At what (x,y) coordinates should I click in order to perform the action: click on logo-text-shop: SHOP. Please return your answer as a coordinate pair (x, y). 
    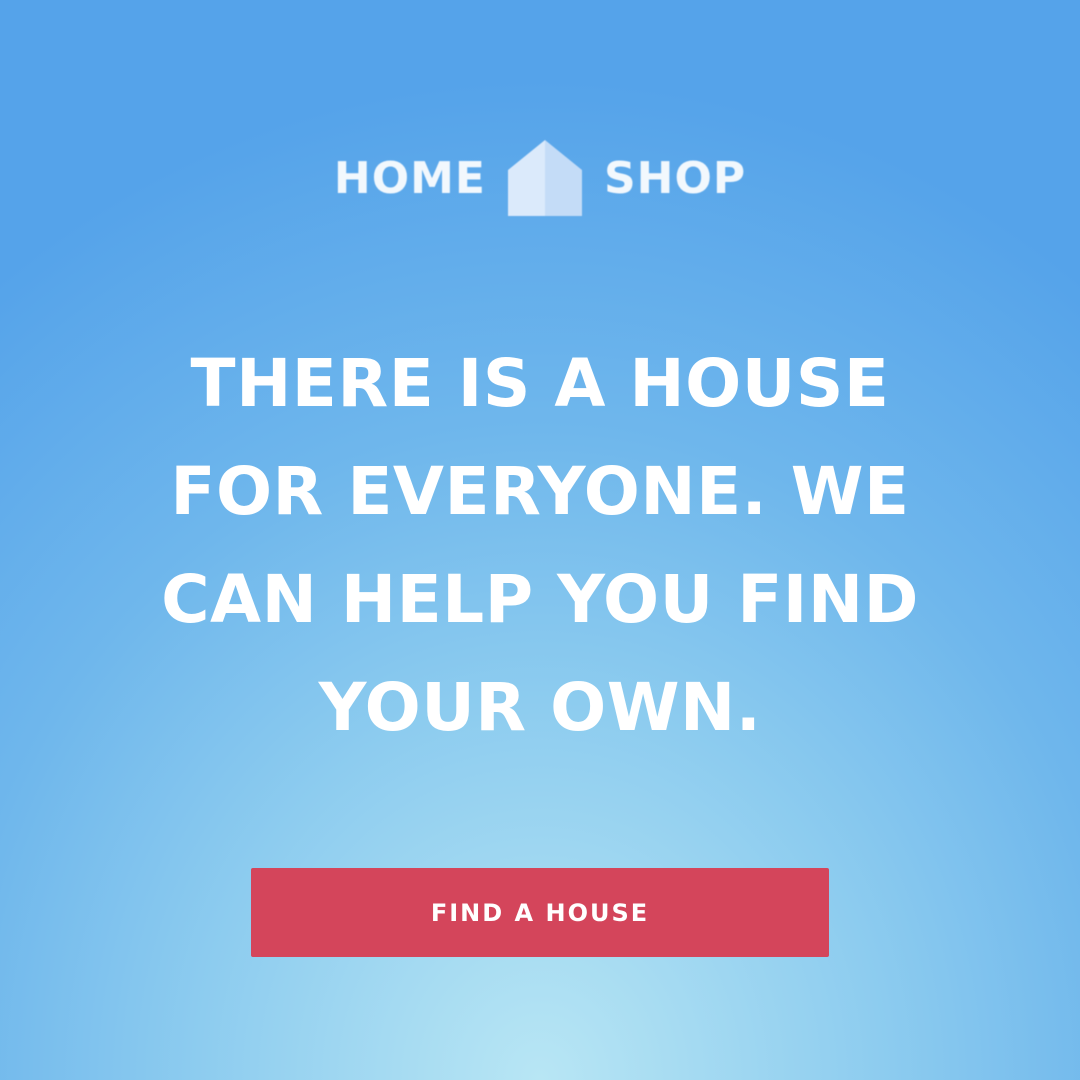
    Looking at the image, I should click on (675, 178).